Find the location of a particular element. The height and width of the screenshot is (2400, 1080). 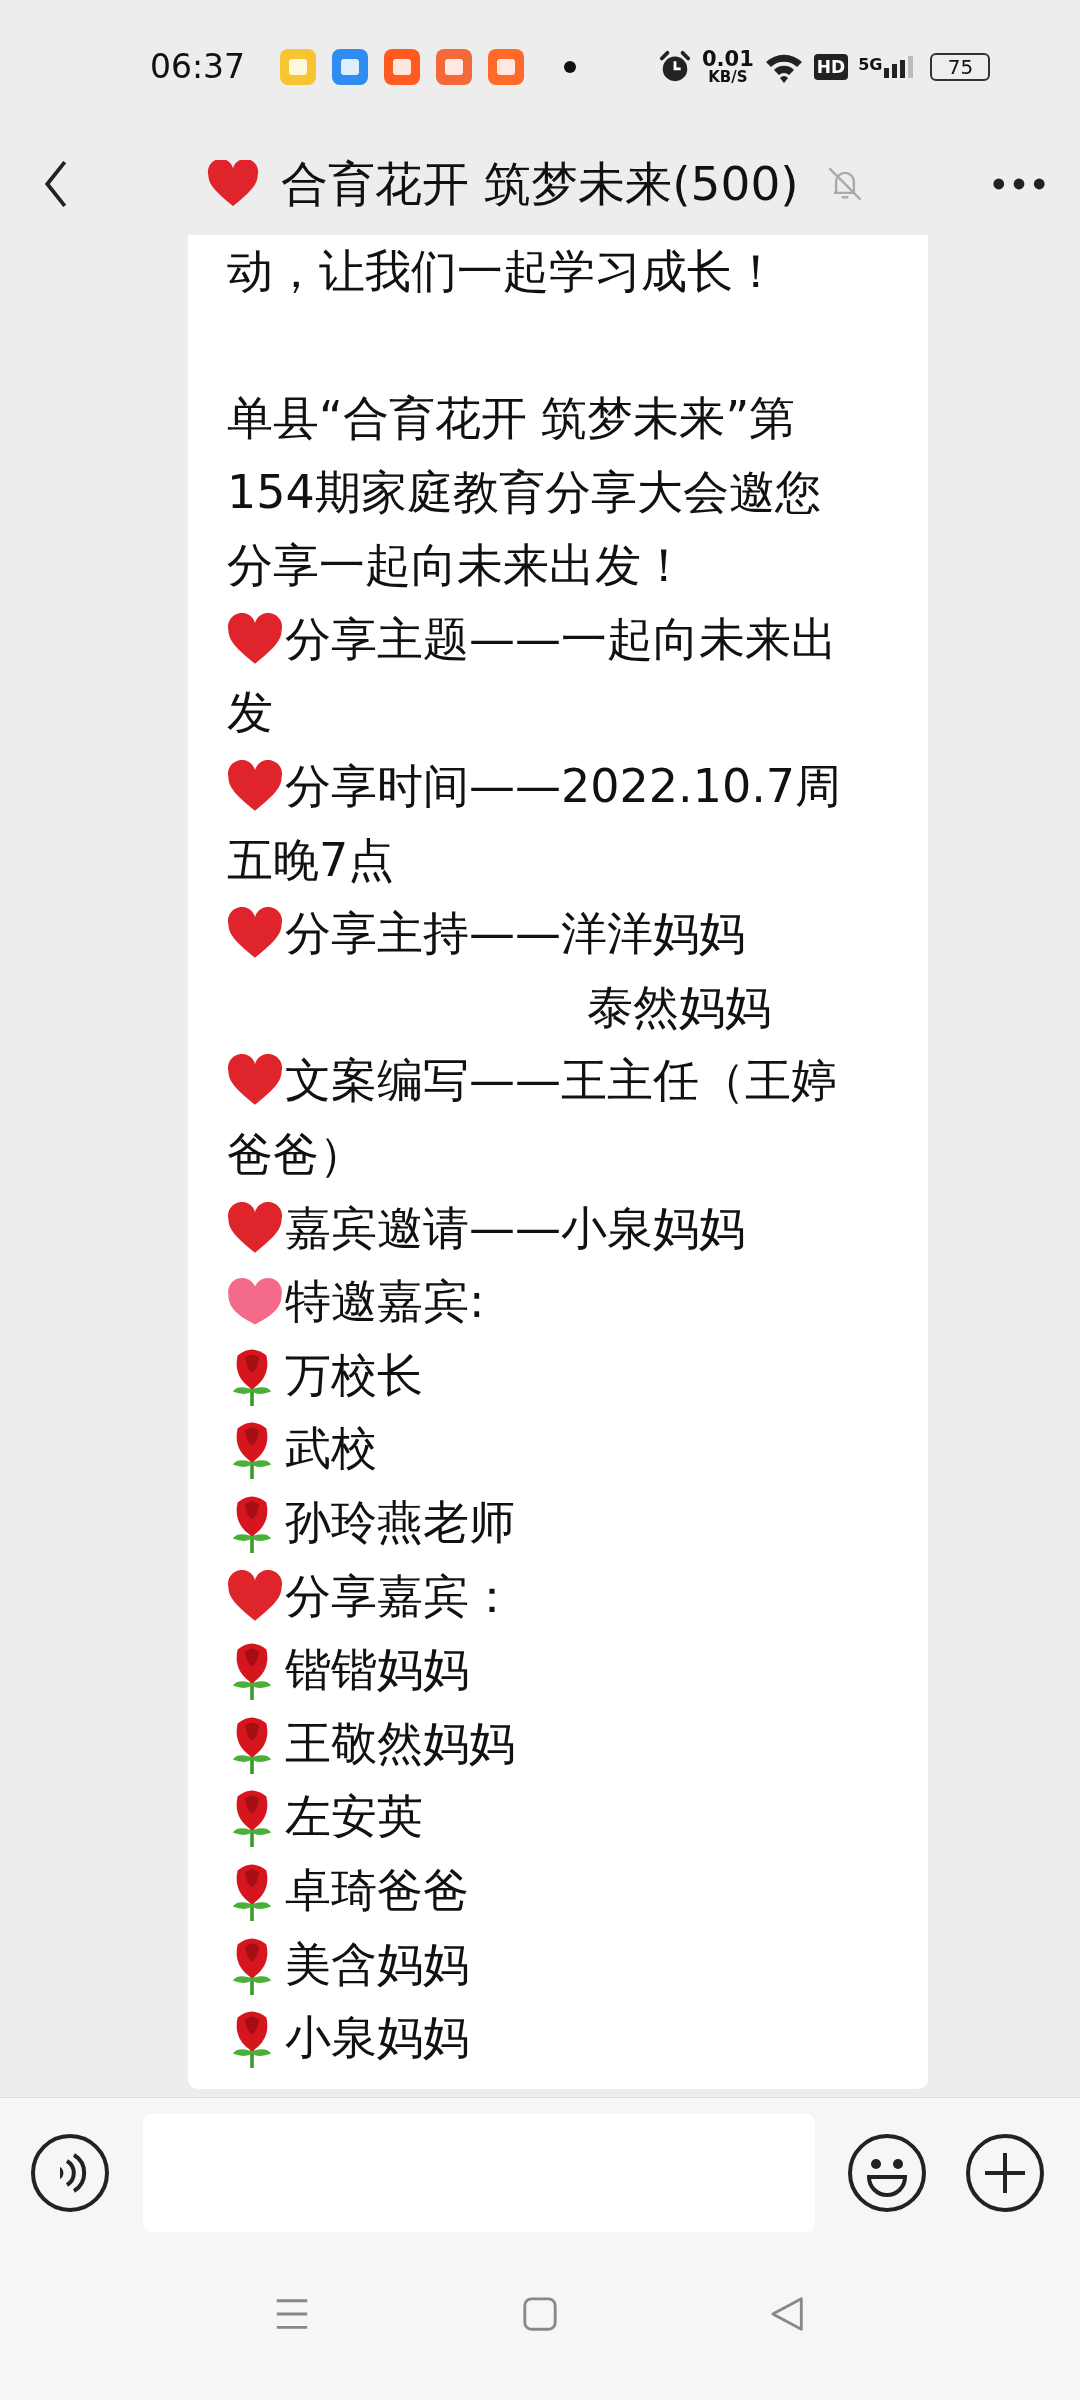

message-text: 小泉妈妈 is located at coordinates (377, 2038).